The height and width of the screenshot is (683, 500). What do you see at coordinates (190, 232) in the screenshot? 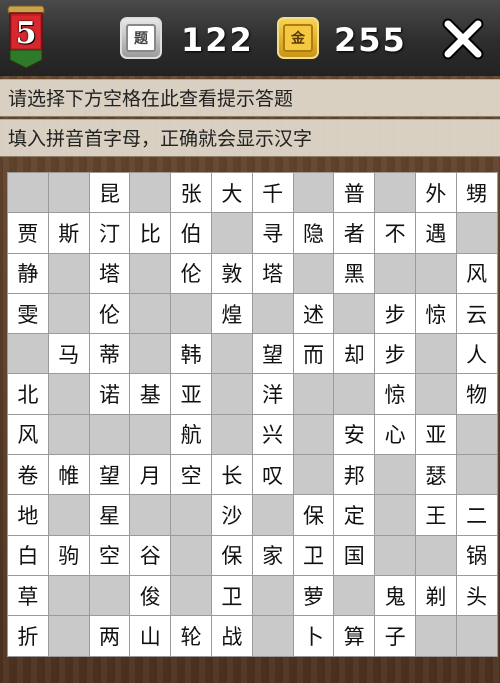
I see `grid-cell: 伯` at bounding box center [190, 232].